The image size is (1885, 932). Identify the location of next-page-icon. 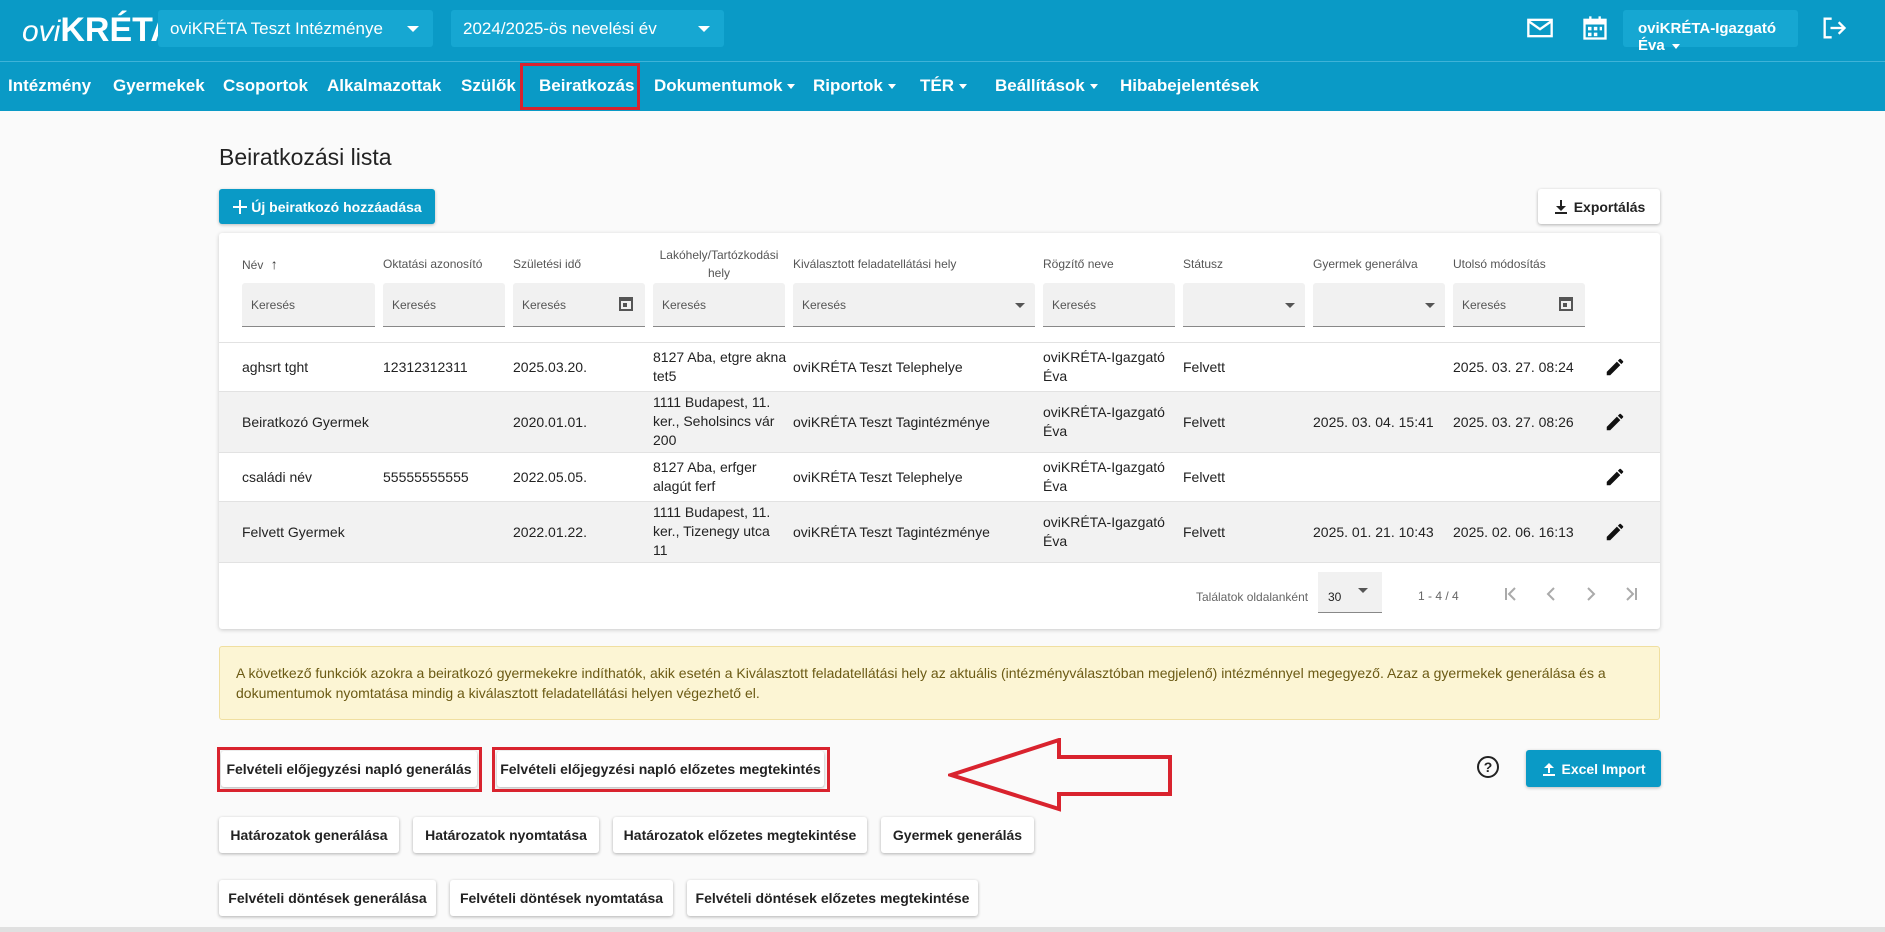
(1591, 594).